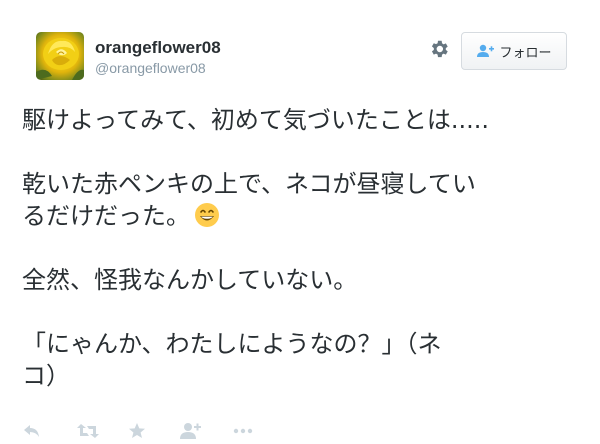 Image resolution: width=600 pixels, height=444 pixels. What do you see at coordinates (32, 433) in the screenshot?
I see `reply-icon` at bounding box center [32, 433].